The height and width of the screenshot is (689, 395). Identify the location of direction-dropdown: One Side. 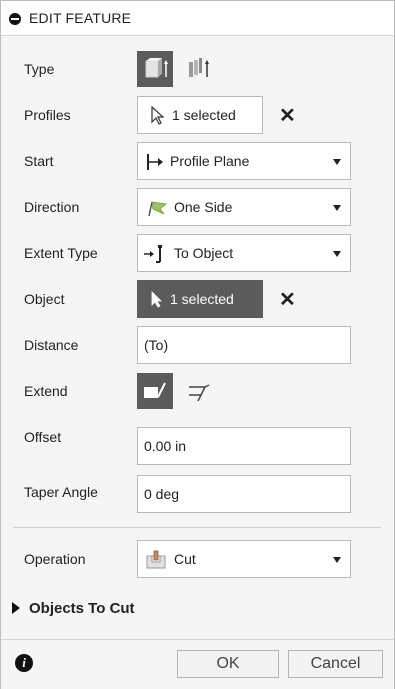
(244, 207).